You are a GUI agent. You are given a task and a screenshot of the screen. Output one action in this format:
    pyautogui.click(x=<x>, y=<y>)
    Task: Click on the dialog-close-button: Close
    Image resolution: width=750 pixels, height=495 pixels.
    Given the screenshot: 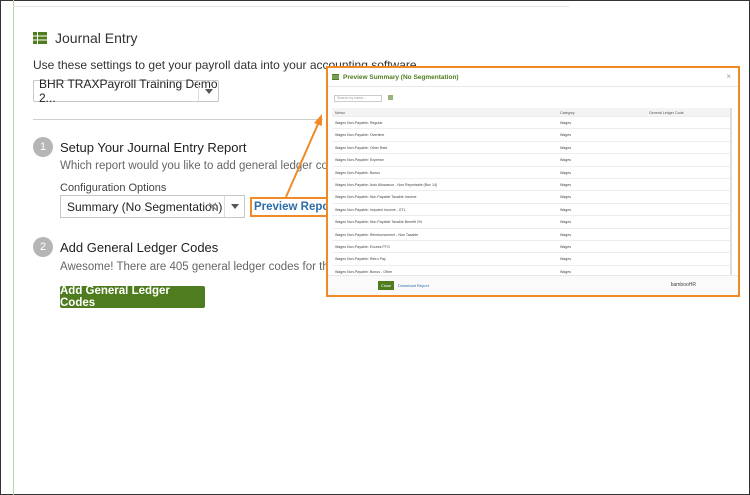 What is the action you would take?
    pyautogui.click(x=386, y=285)
    